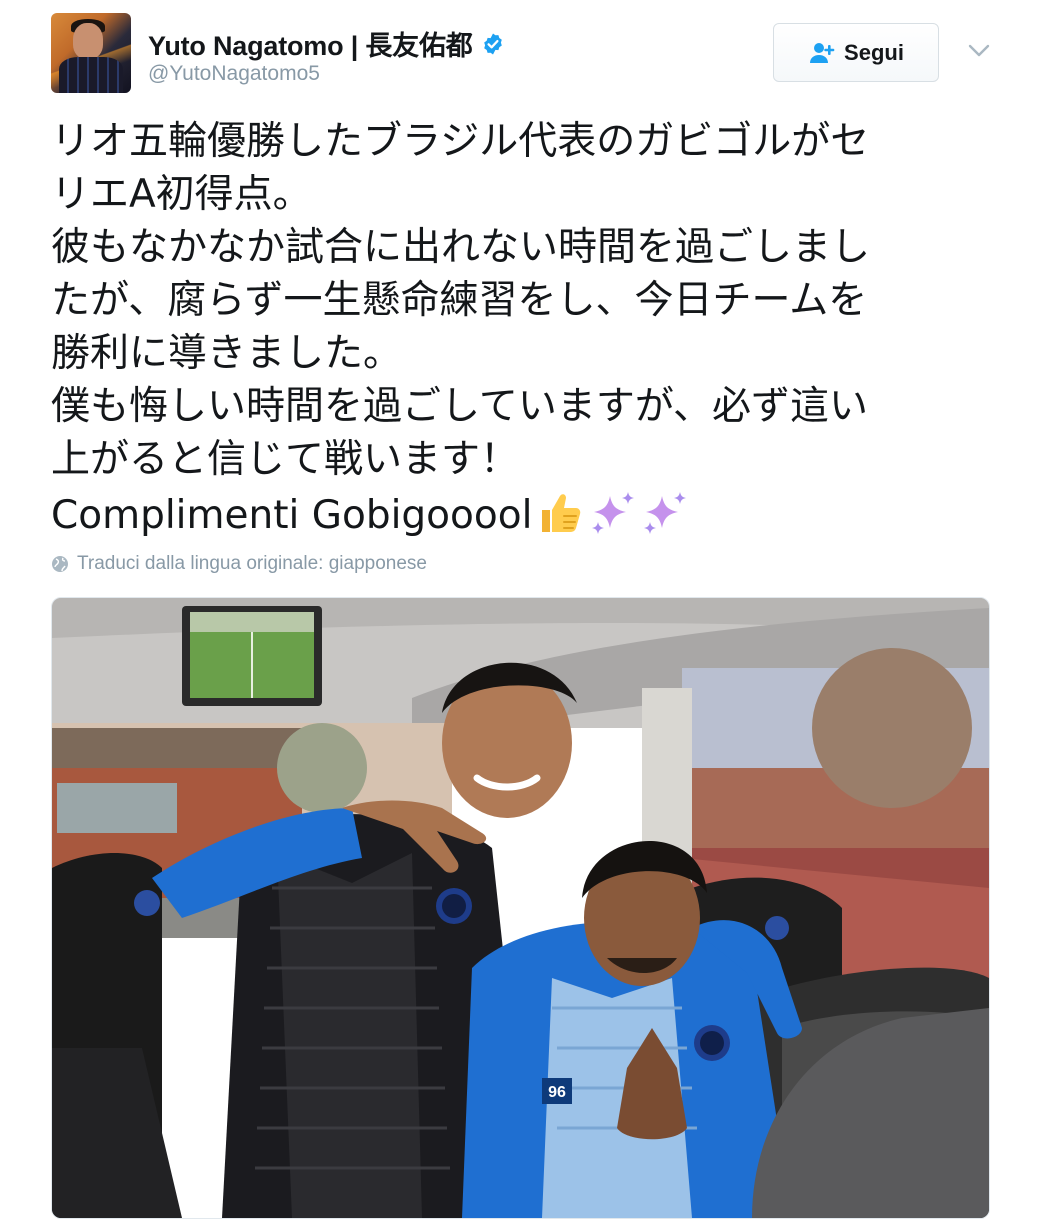 This screenshot has width=1043, height=1219. I want to click on follow-button: Segui, so click(856, 52).